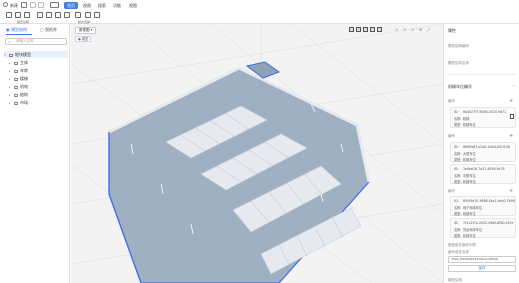 Image resolution: width=519 pixels, height=283 pixels. I want to click on delete-icon, so click(512, 116).